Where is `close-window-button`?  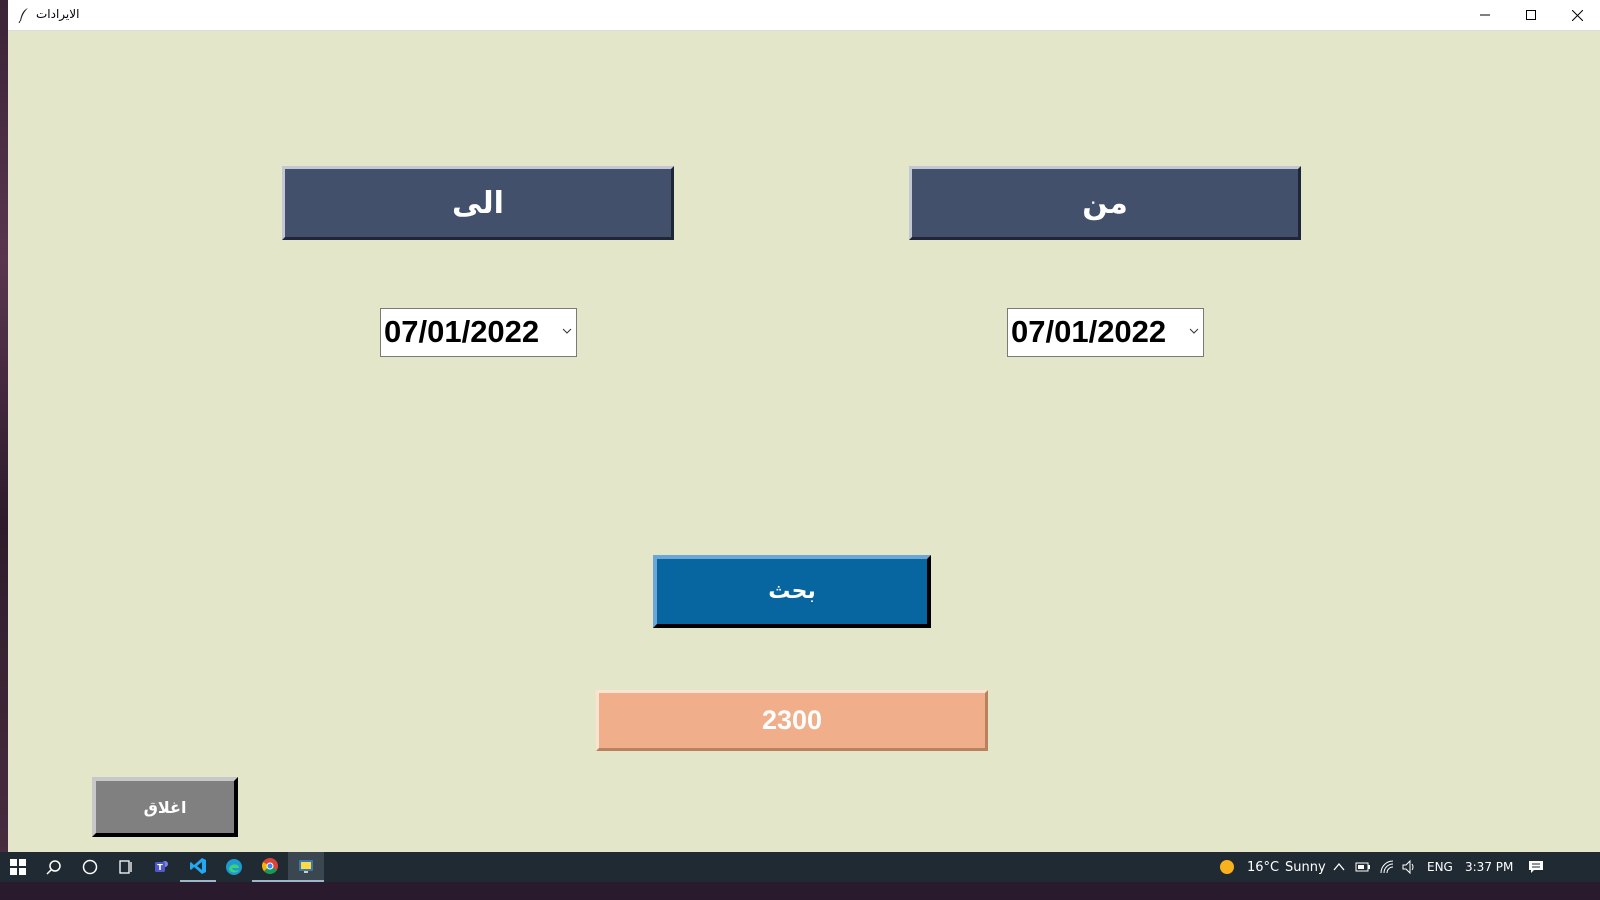 close-window-button is located at coordinates (1577, 15).